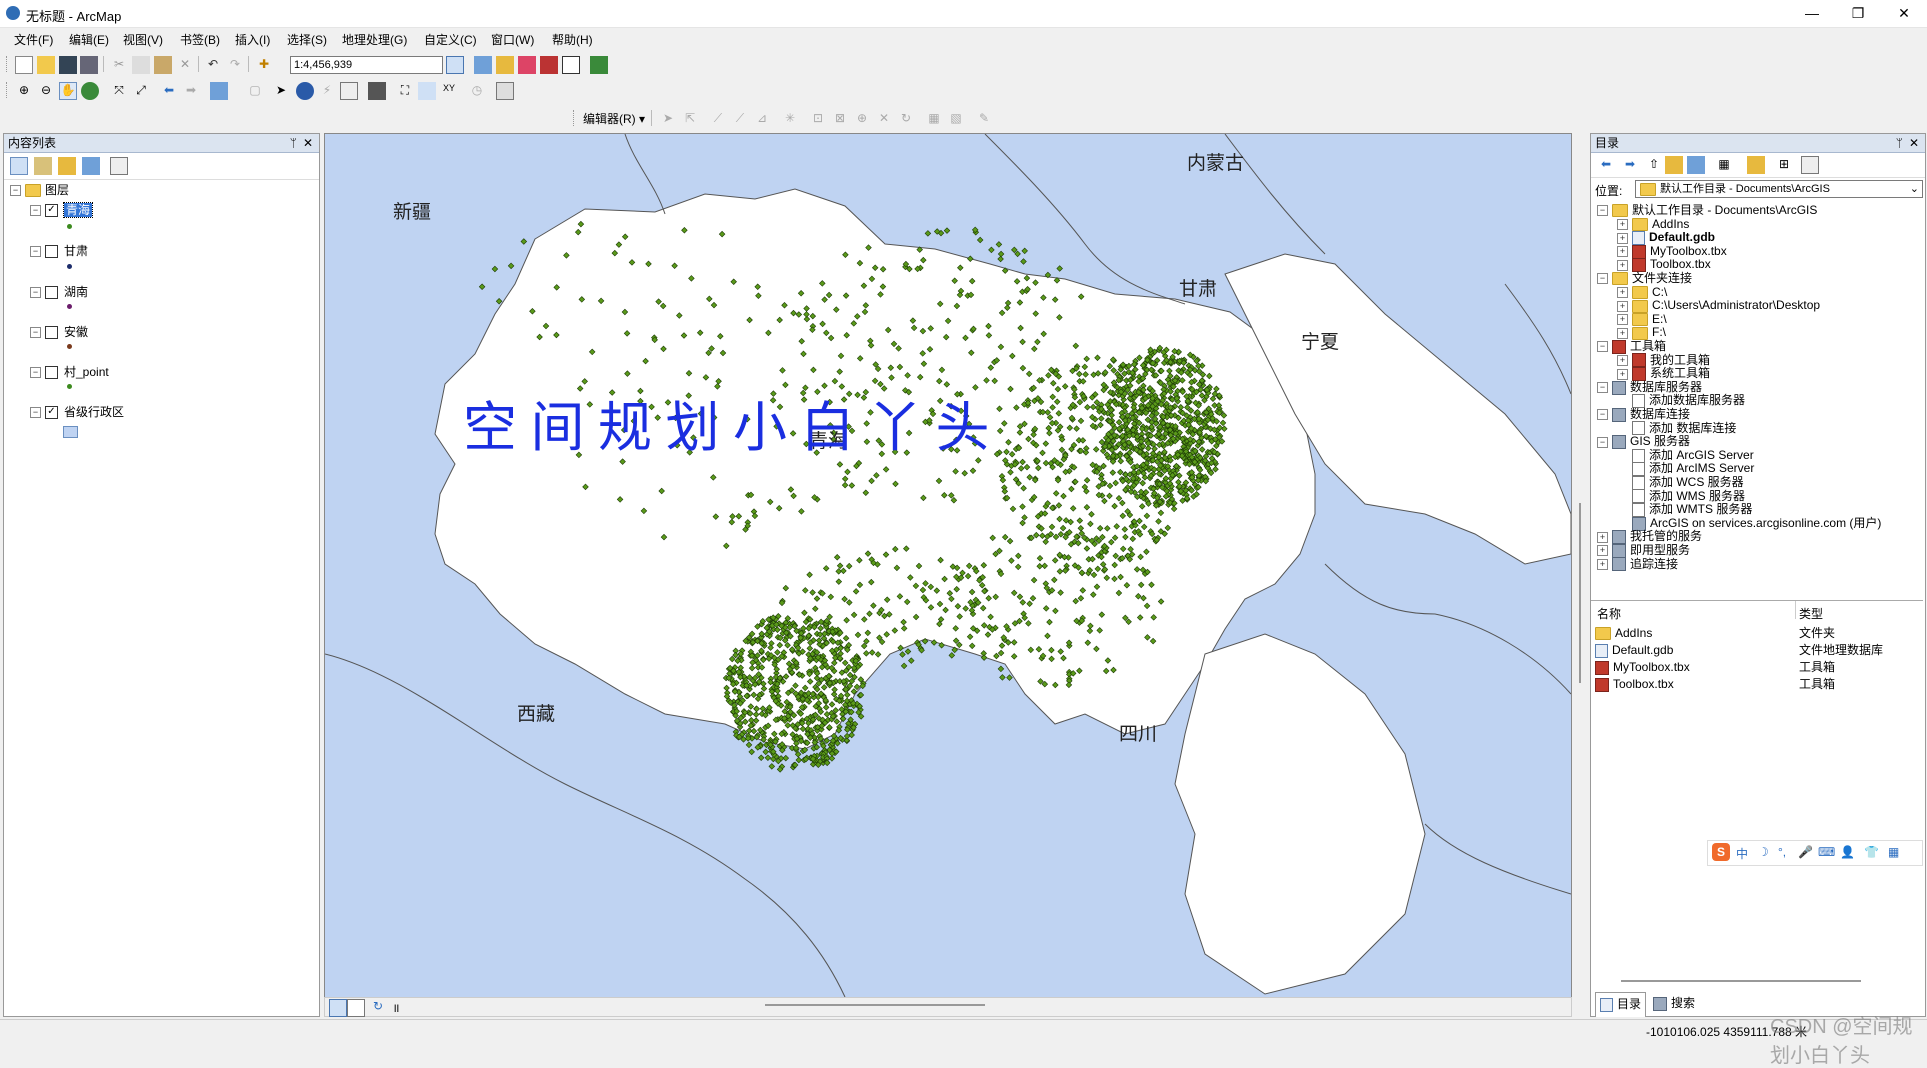  I want to click on find-binoculars-icon: ⛶, so click(405, 91).